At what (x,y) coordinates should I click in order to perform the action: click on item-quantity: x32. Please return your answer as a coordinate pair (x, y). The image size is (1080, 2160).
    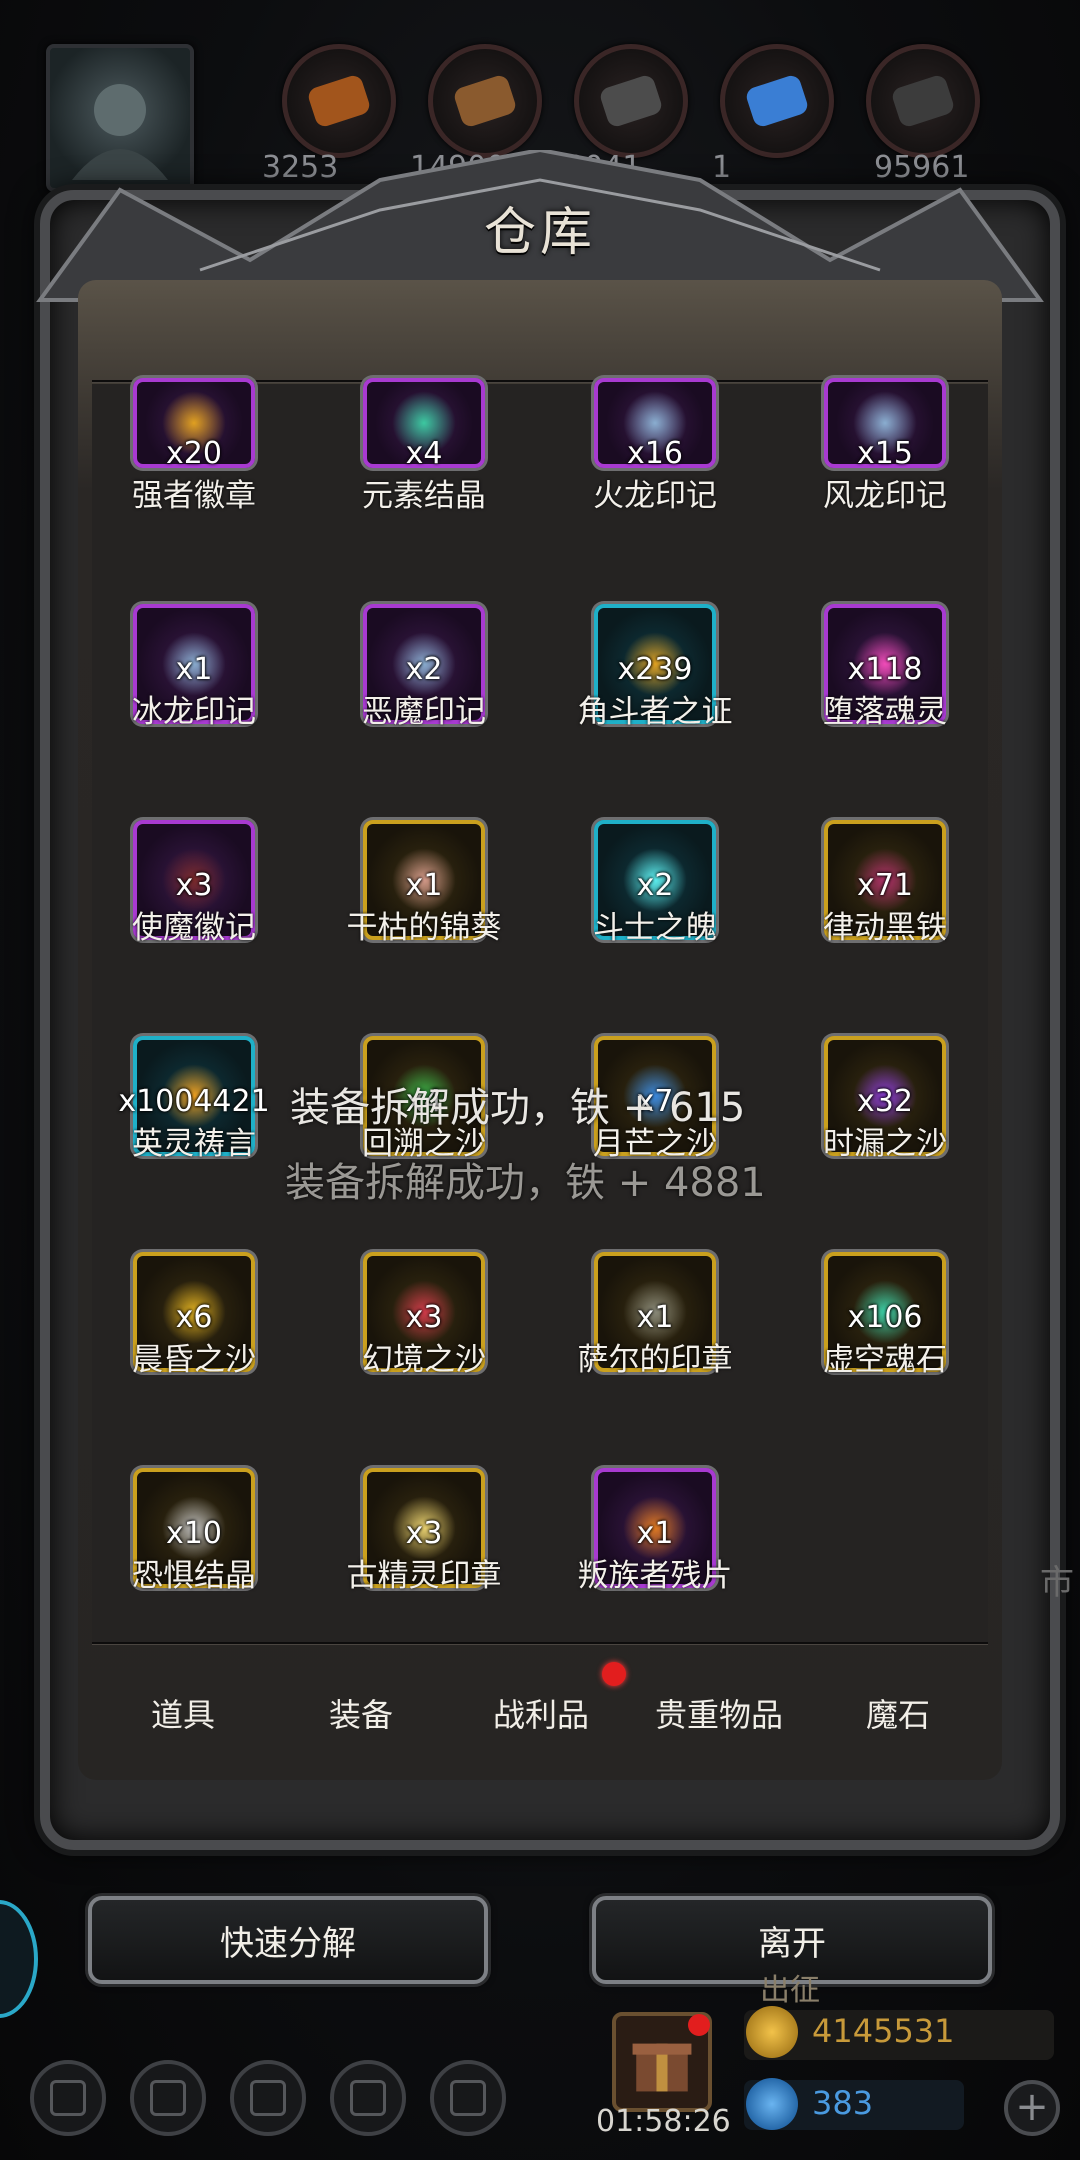
    Looking at the image, I should click on (885, 1101).